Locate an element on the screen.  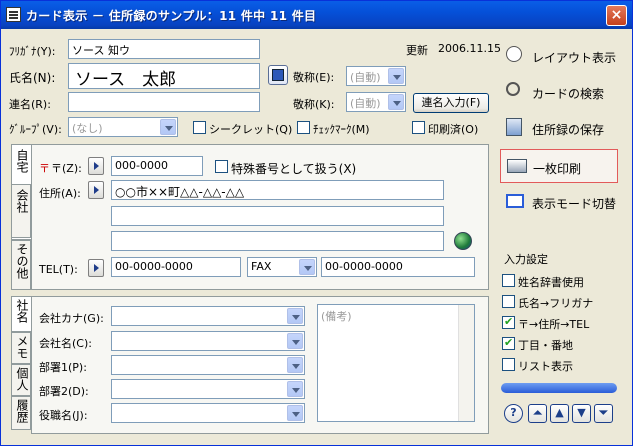
tel-input: 00-0000-0000 is located at coordinates (176, 267).